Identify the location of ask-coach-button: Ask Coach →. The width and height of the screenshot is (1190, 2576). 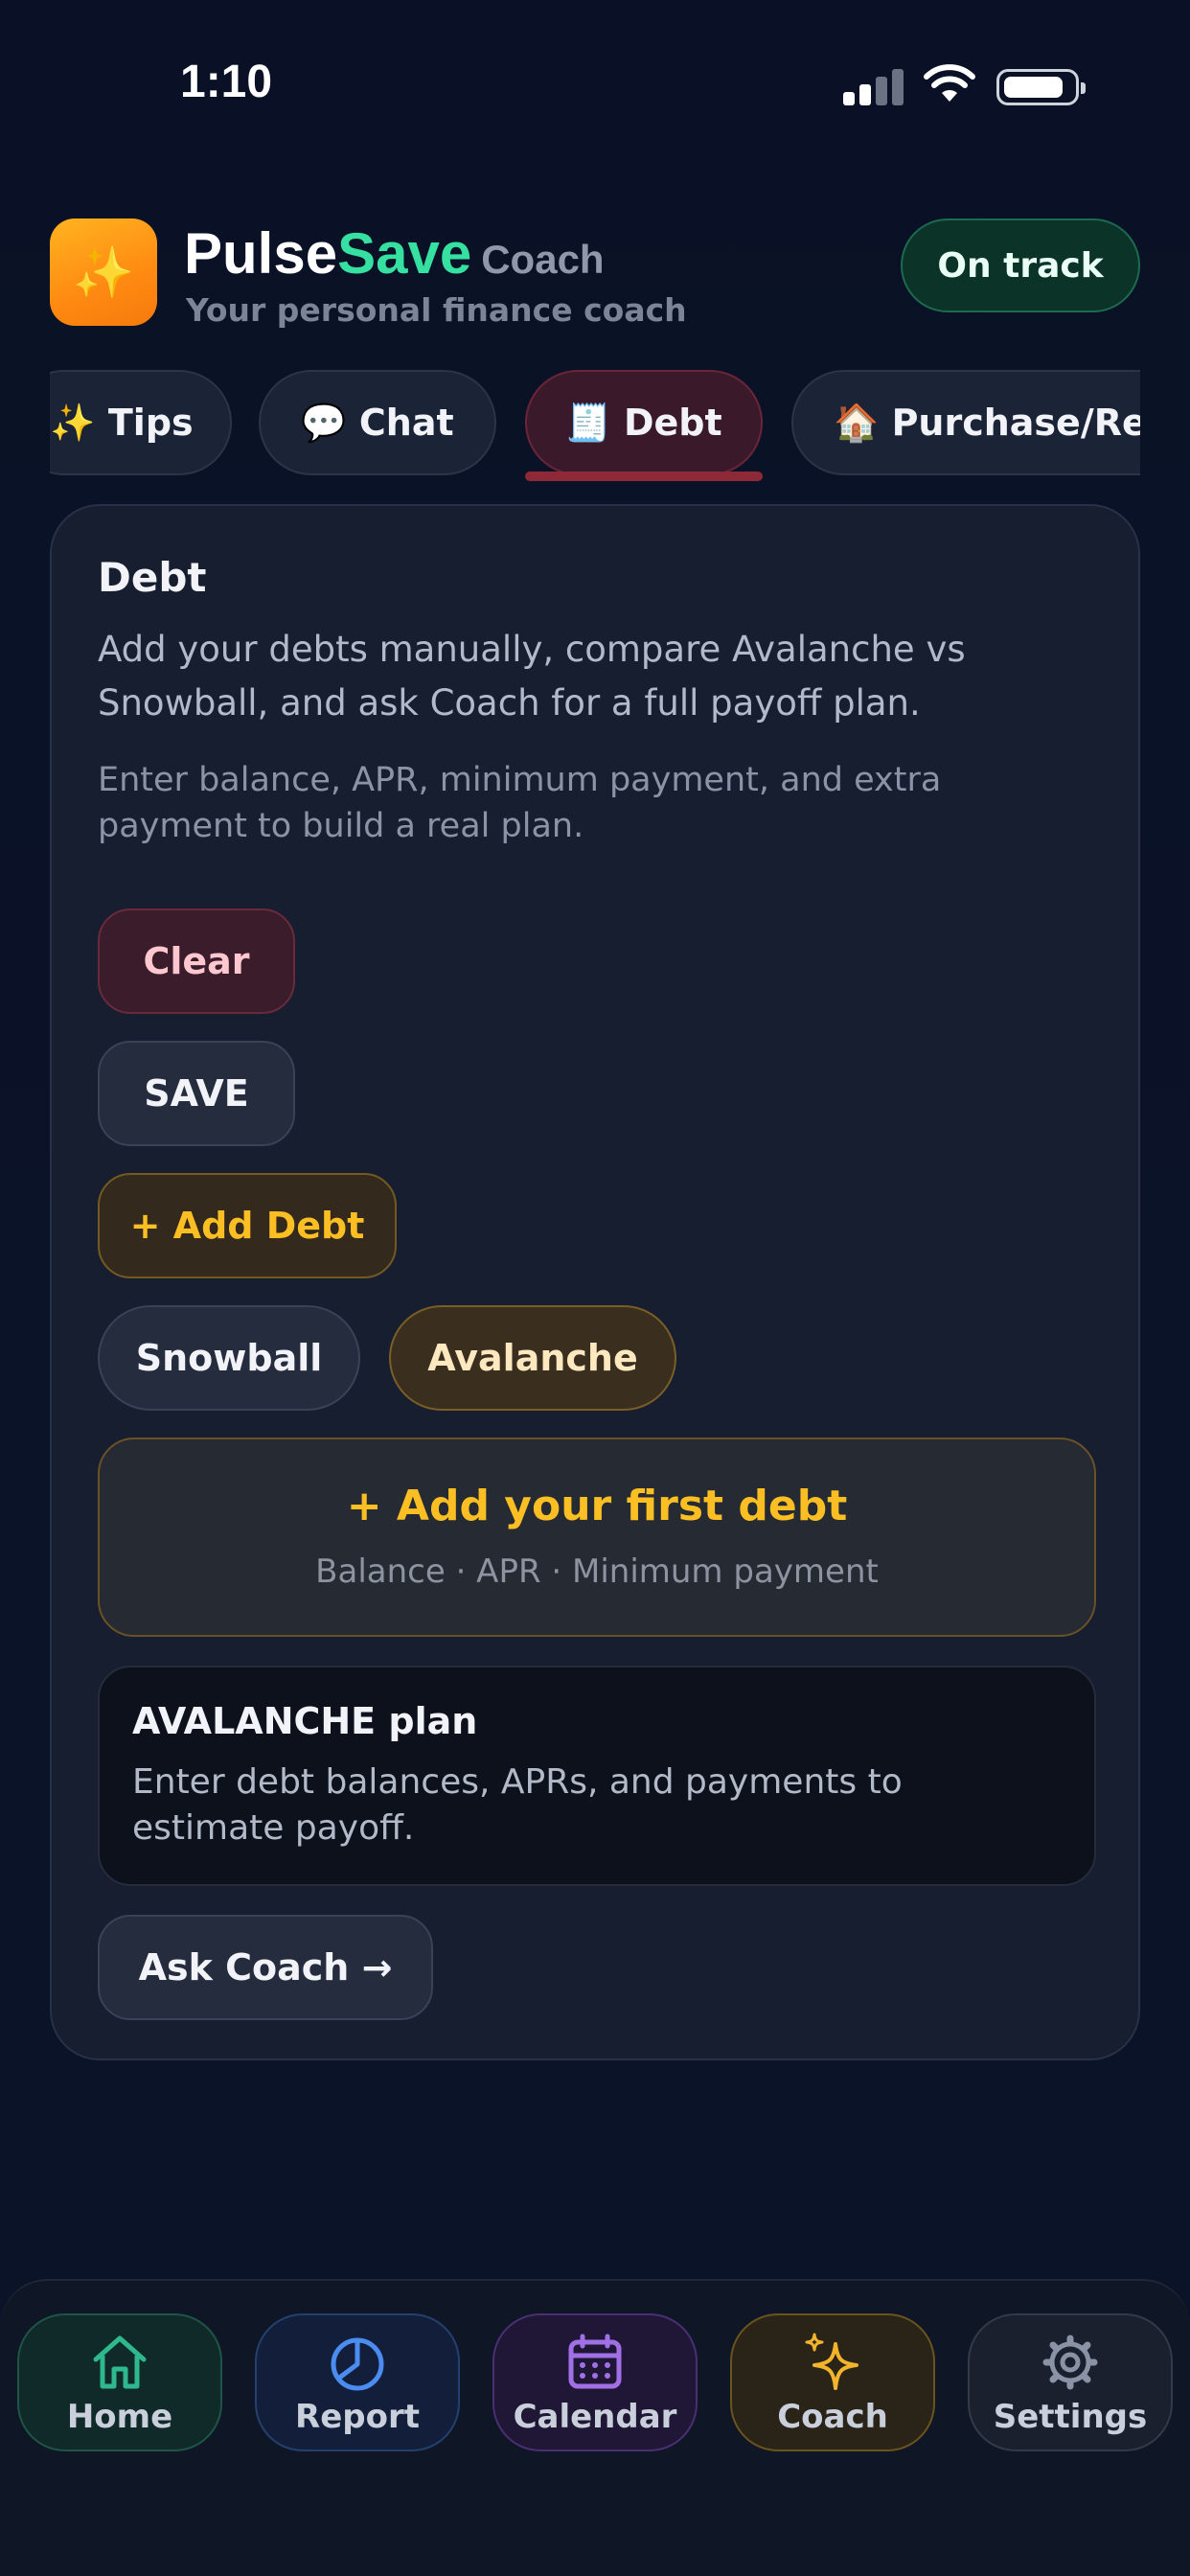
(265, 1967).